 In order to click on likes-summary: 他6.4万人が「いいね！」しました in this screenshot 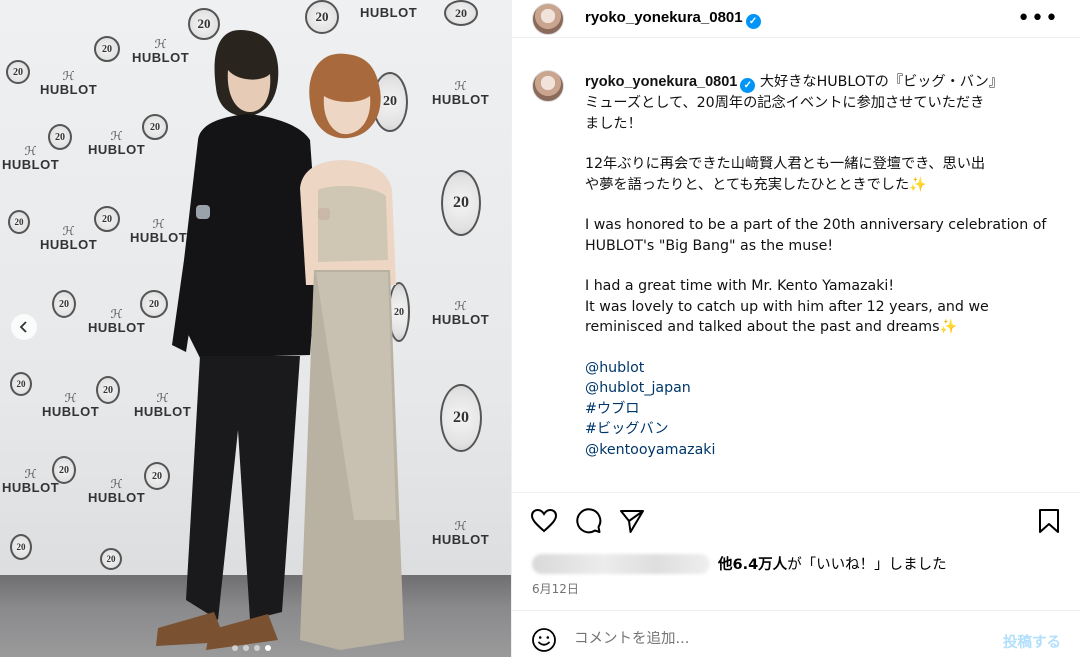, I will do `click(739, 563)`.